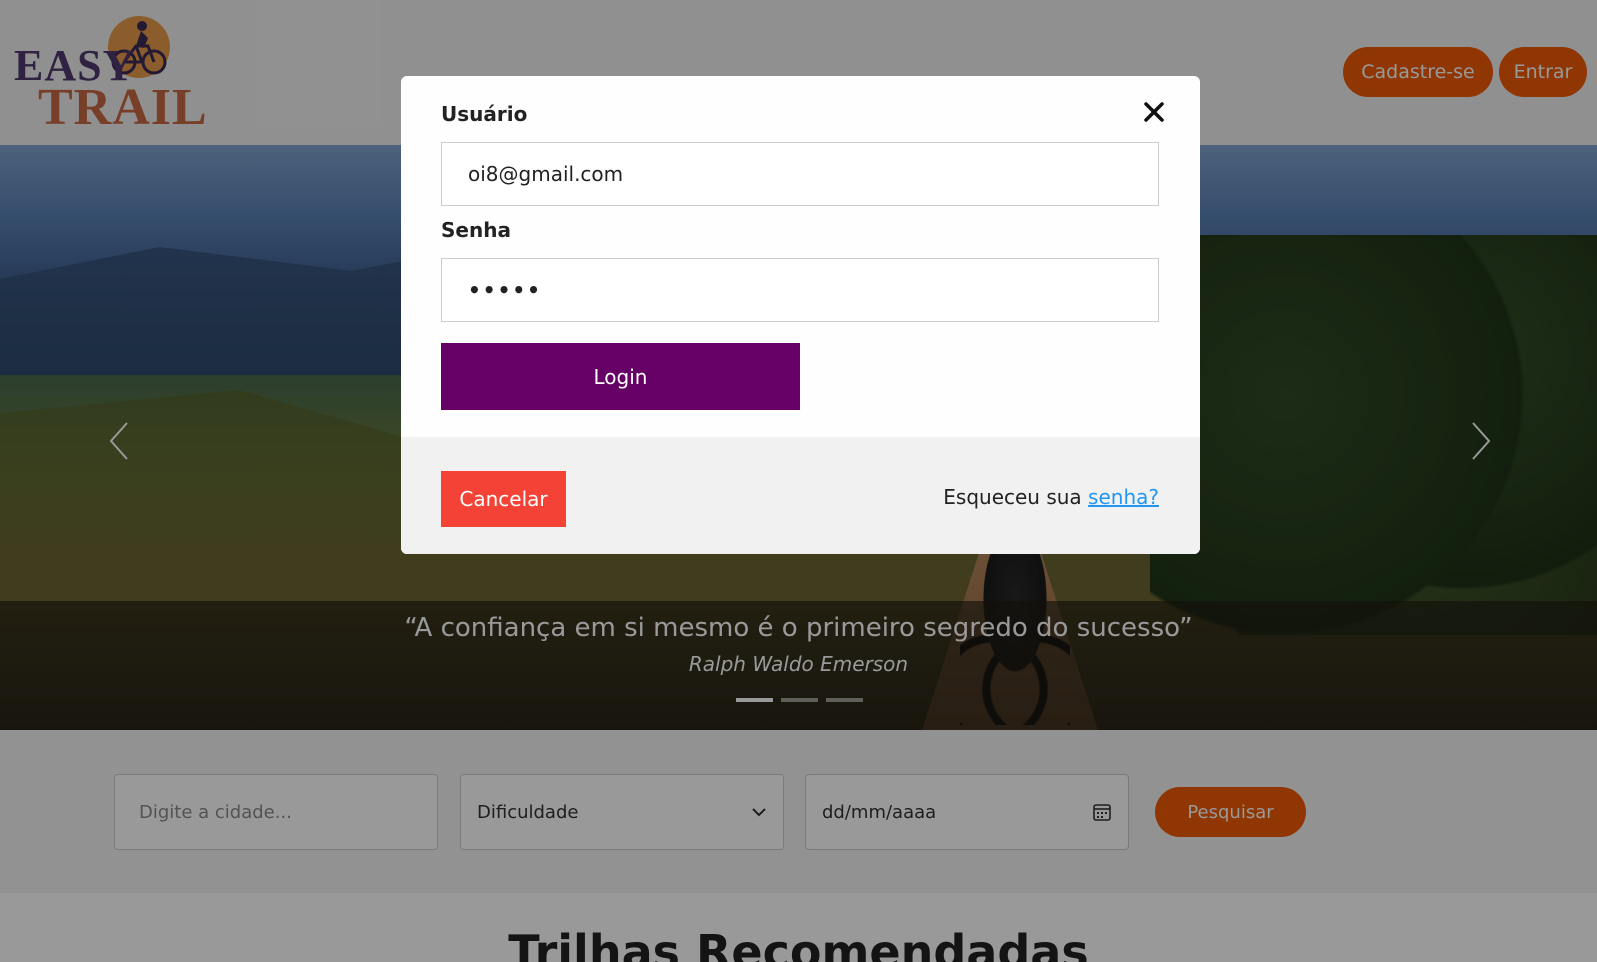 This screenshot has height=962, width=1597. What do you see at coordinates (800, 290) in the screenshot?
I see `password-input: •••••` at bounding box center [800, 290].